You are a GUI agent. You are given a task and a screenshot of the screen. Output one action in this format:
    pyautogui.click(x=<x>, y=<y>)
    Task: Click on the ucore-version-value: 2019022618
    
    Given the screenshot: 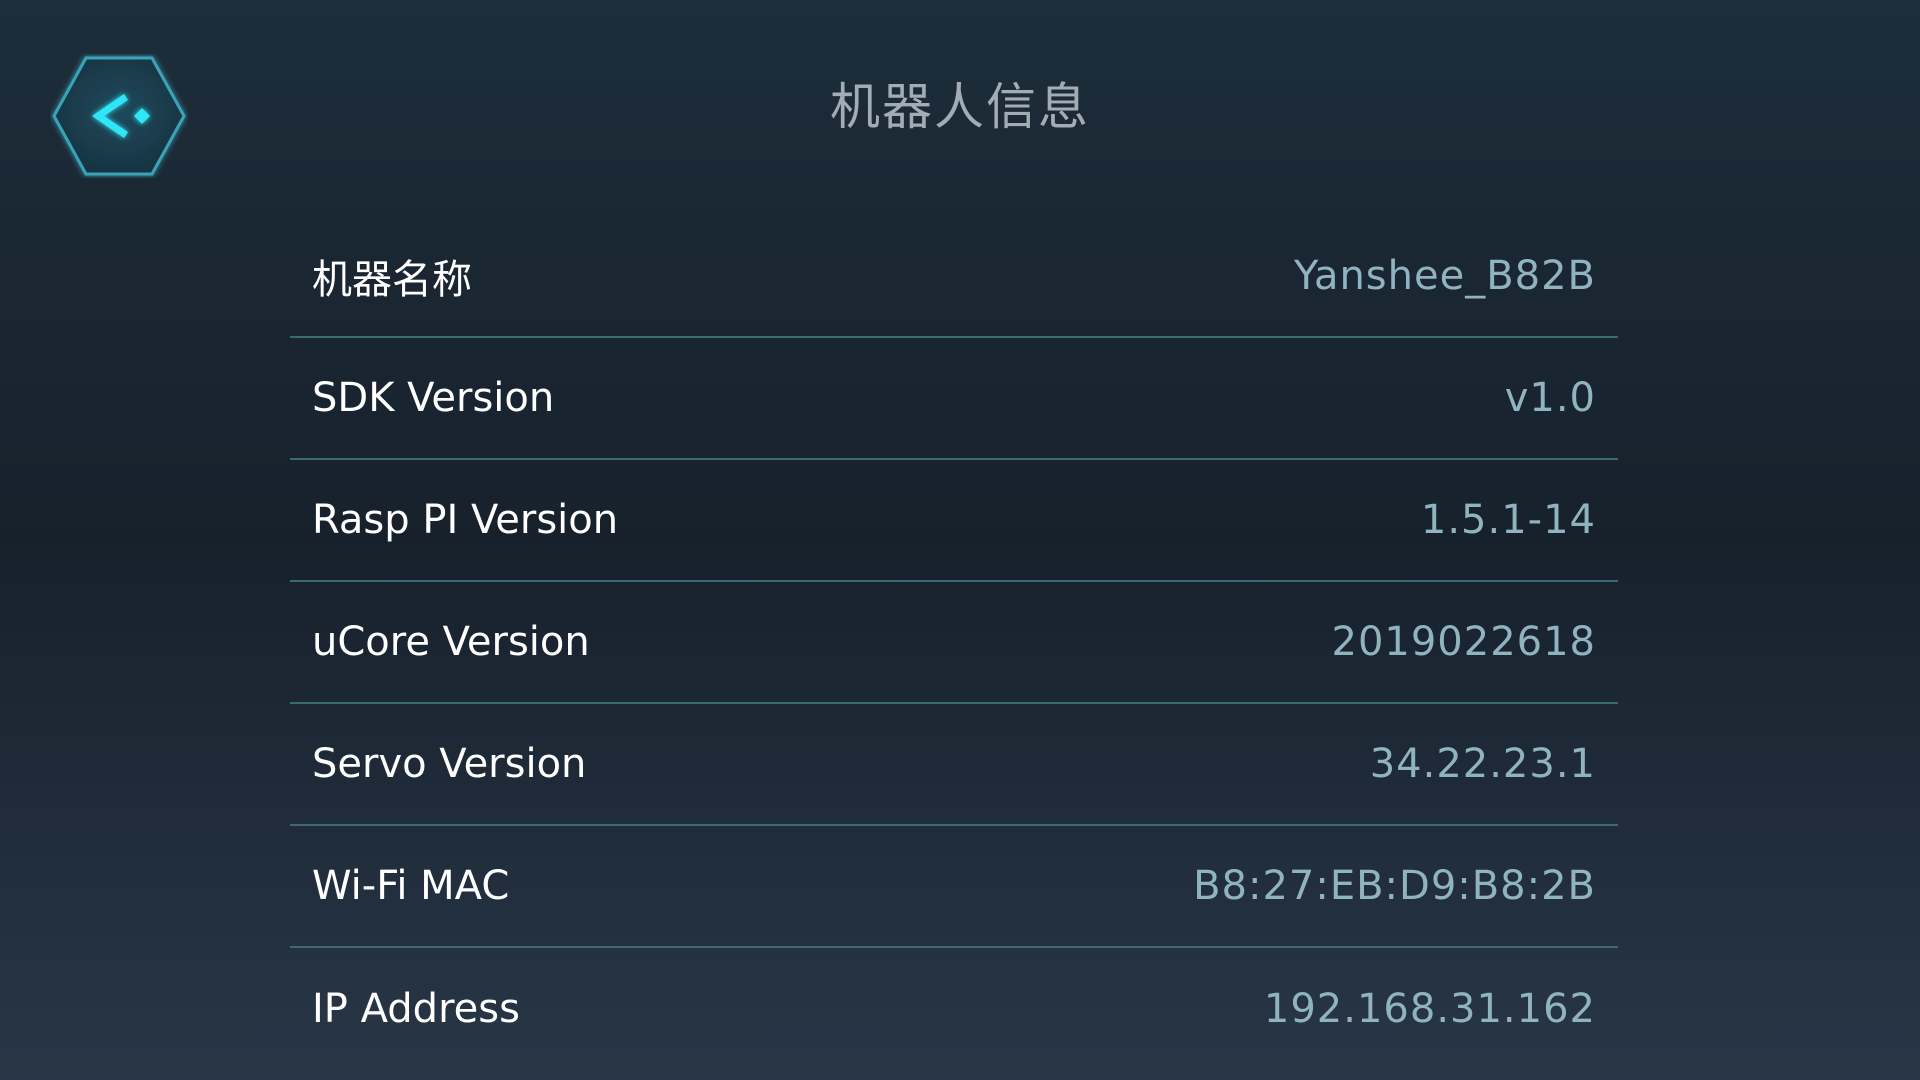 What is the action you would take?
    pyautogui.click(x=1463, y=642)
    